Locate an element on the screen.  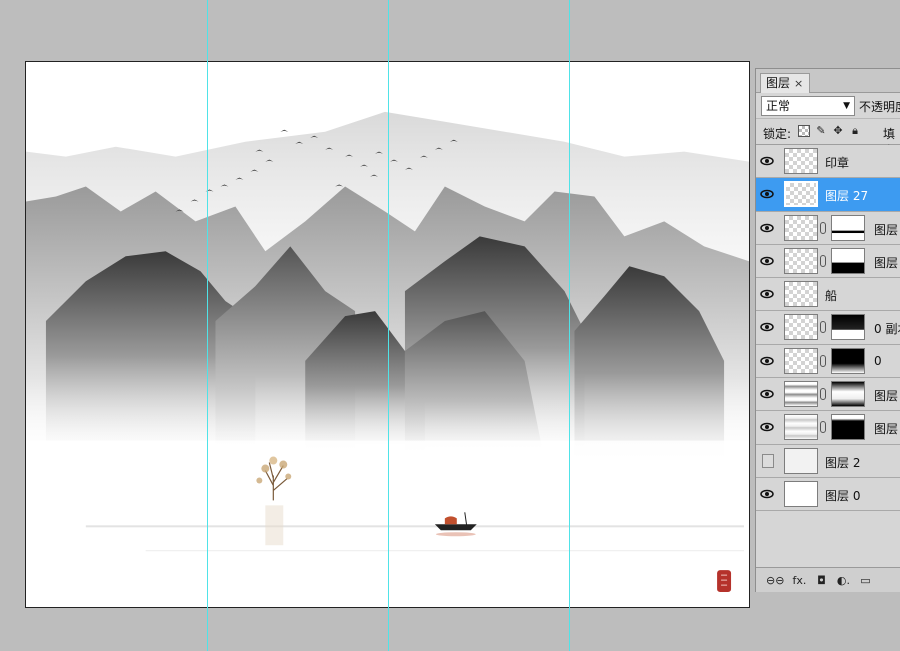
tab-layers: 图层 × is located at coordinates (785, 83).